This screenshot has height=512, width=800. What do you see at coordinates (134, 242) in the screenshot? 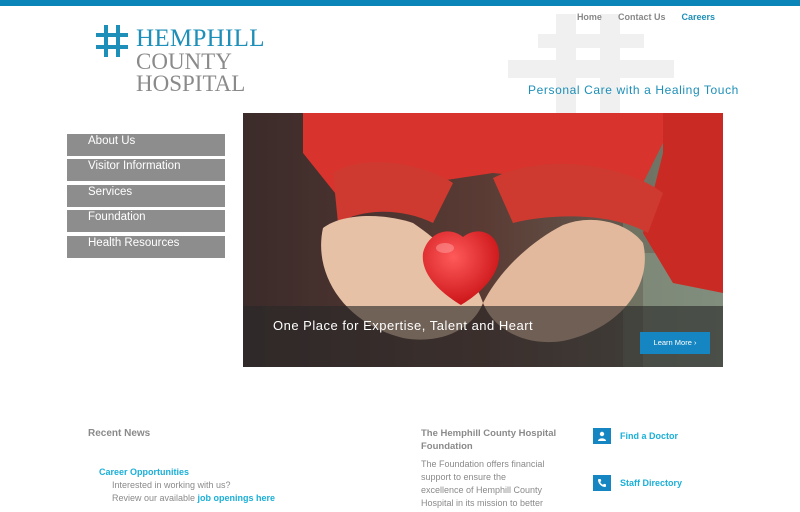
I see `sidebar-item-label: Health Resources` at bounding box center [134, 242].